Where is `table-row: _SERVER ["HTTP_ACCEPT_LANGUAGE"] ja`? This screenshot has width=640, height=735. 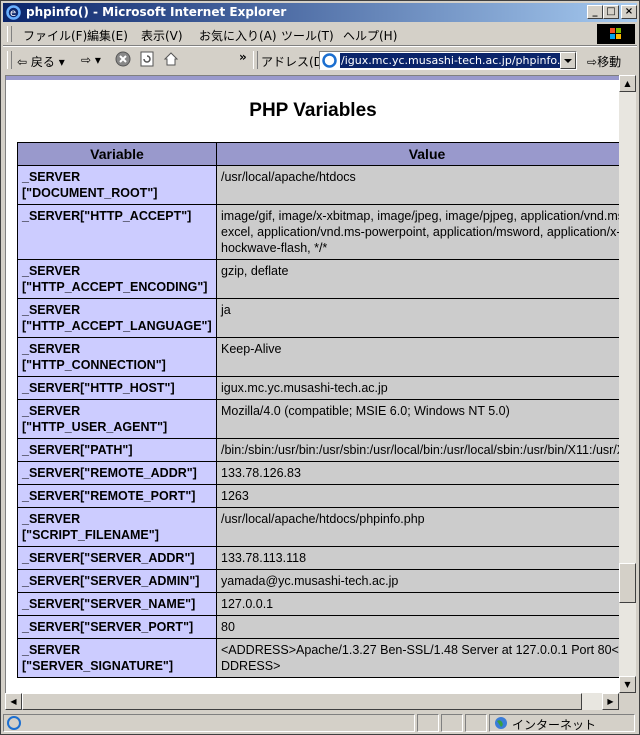 table-row: _SERVER ["HTTP_ACCEPT_LANGUAGE"] ja is located at coordinates (318, 318).